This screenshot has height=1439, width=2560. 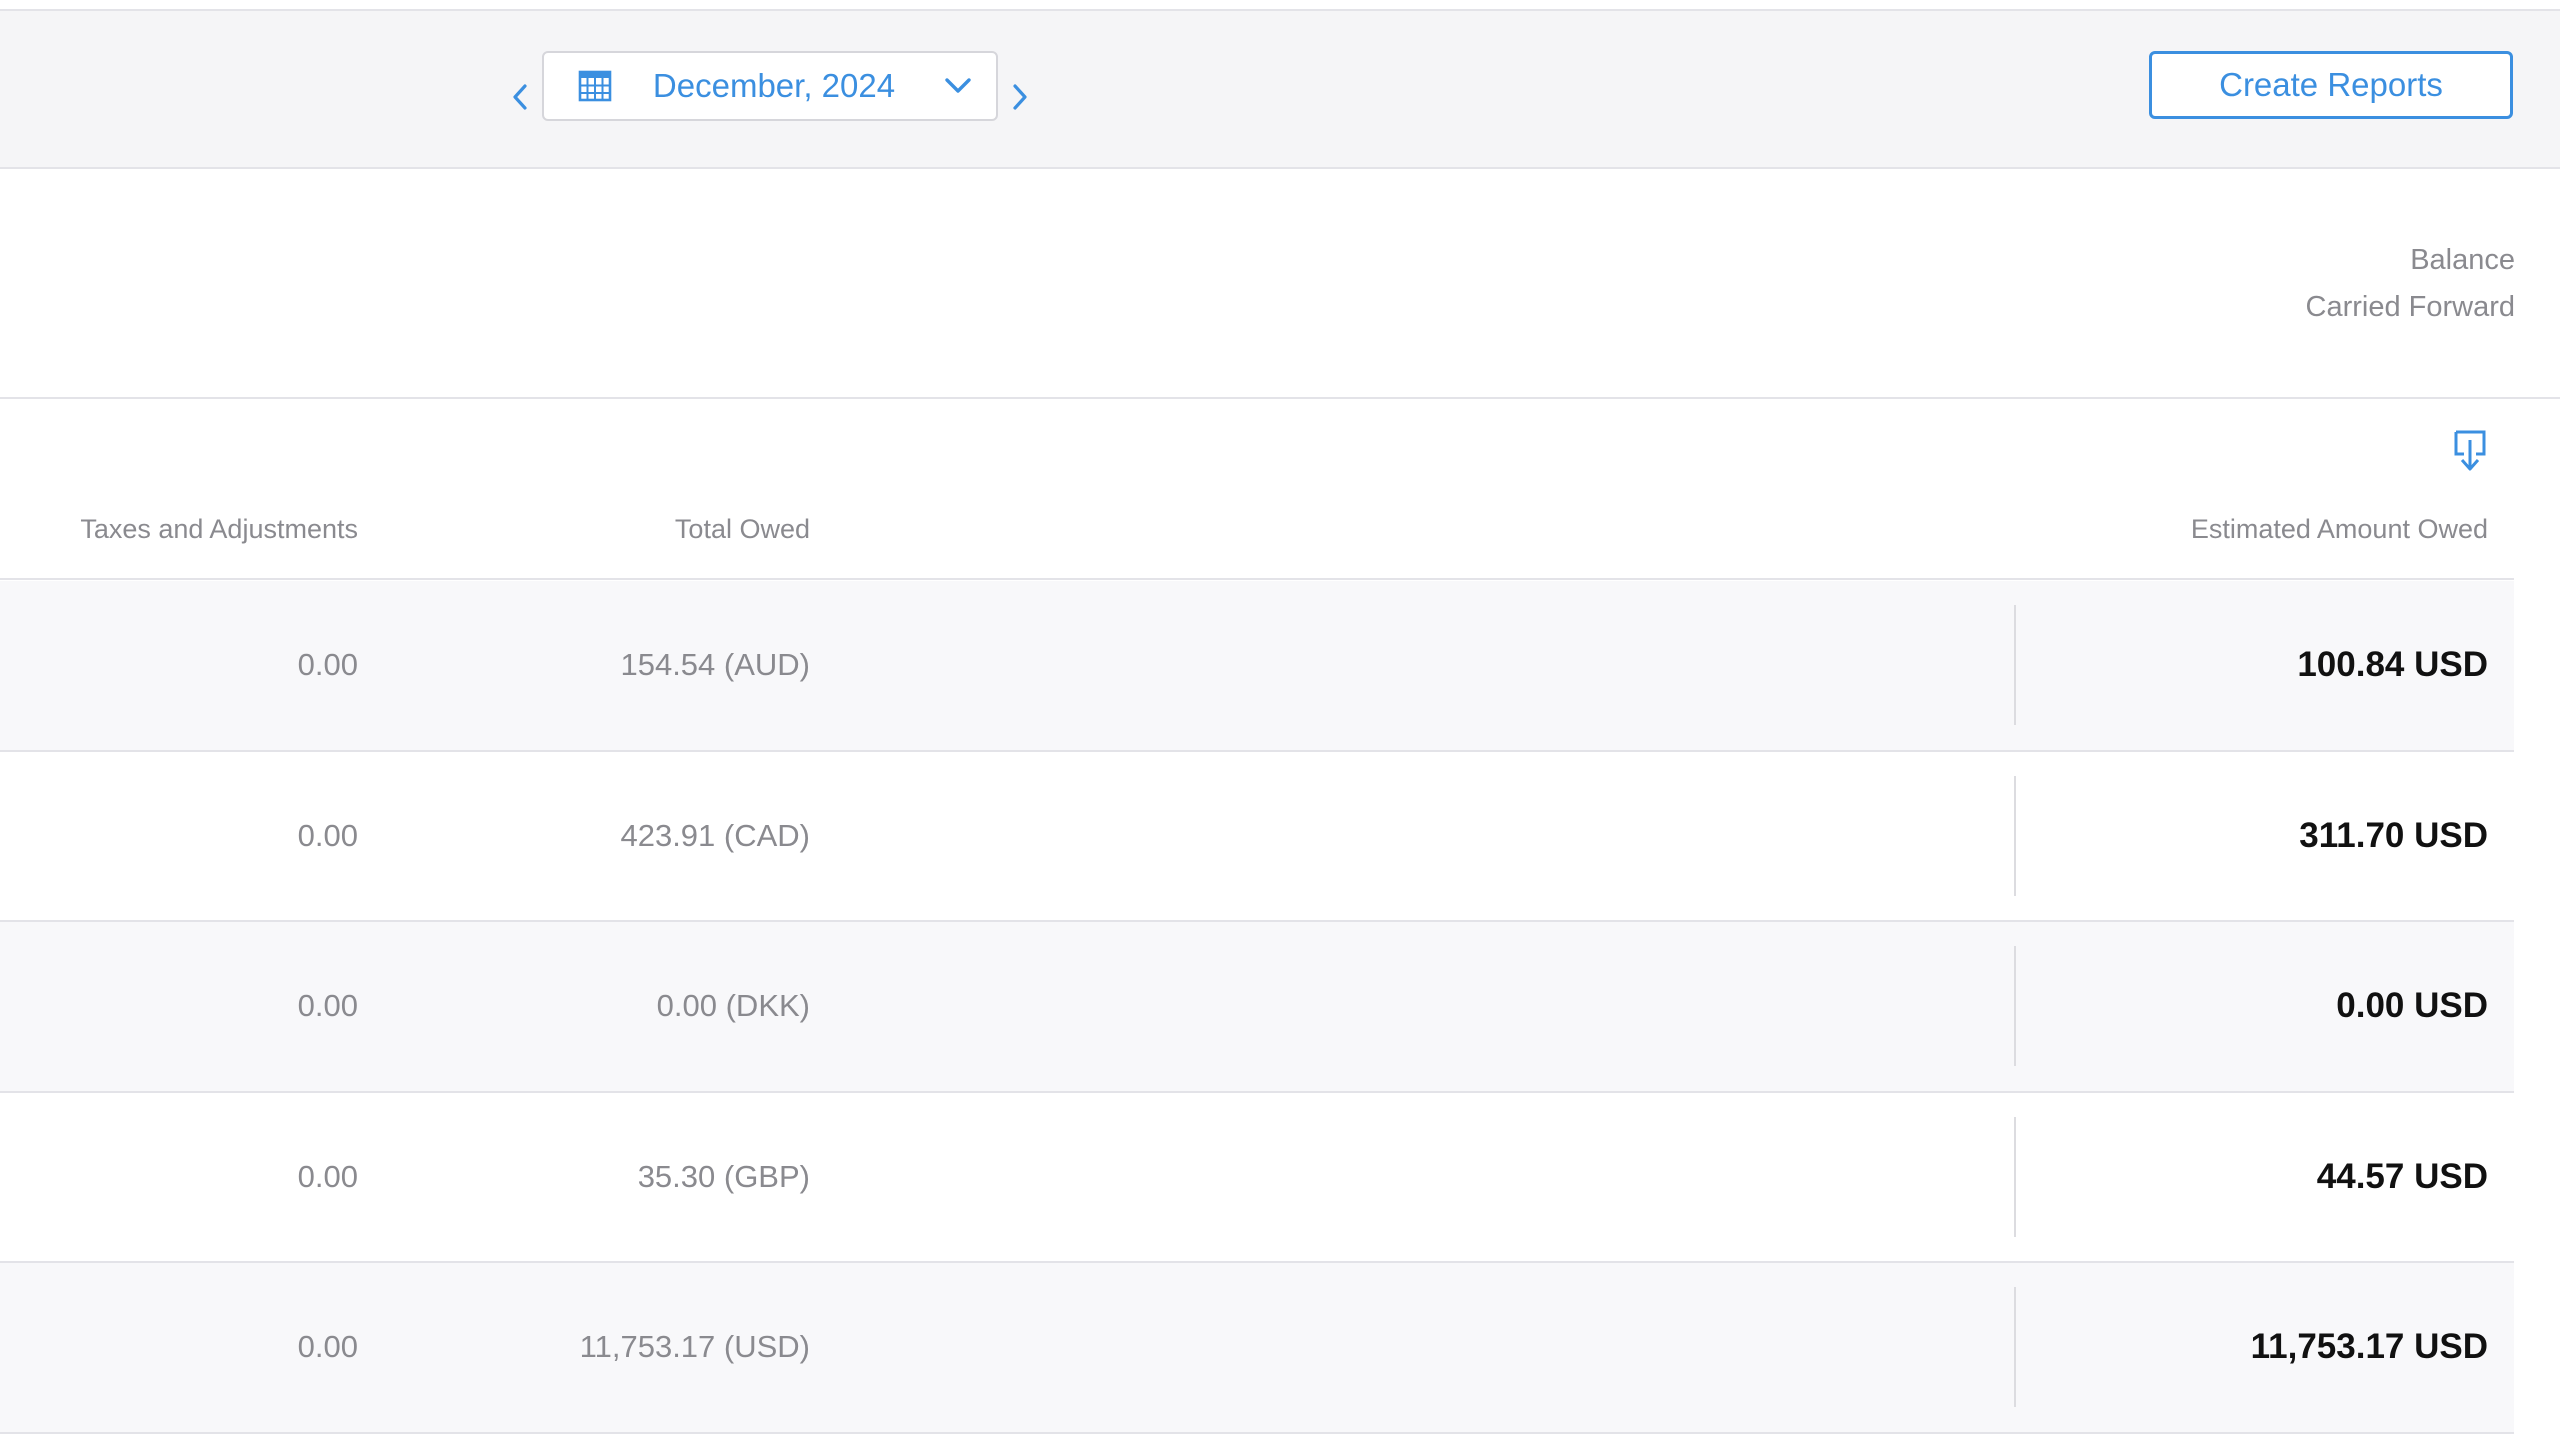 I want to click on balance-label-line1: Balance, so click(x=2462, y=260).